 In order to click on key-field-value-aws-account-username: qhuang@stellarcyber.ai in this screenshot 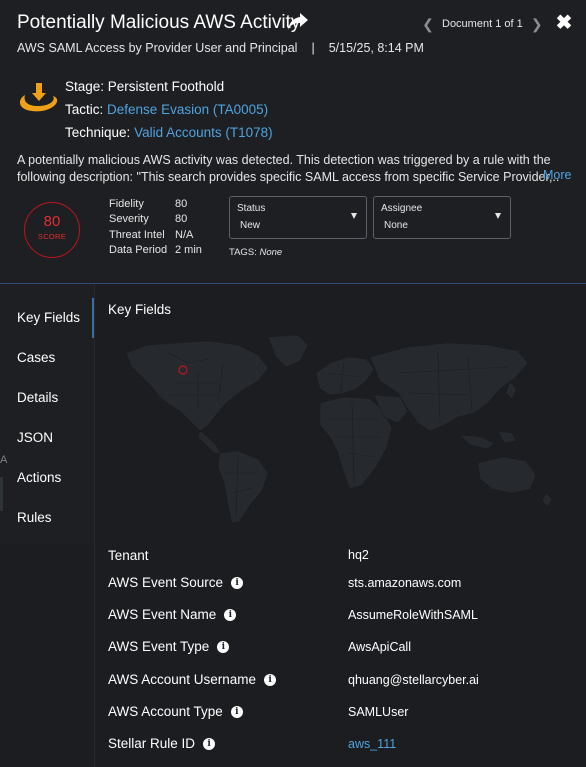, I will do `click(413, 680)`.